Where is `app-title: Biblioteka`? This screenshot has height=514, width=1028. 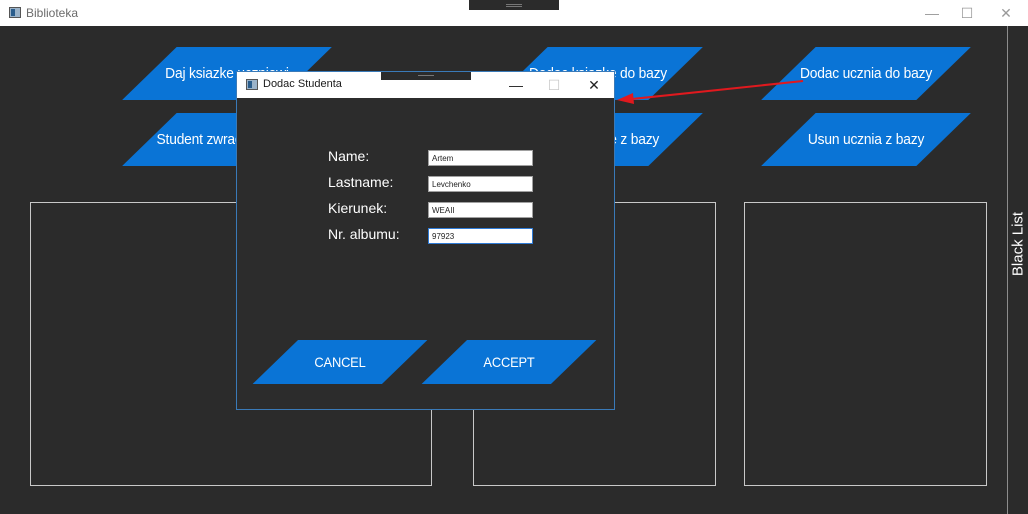
app-title: Biblioteka is located at coordinates (52, 13).